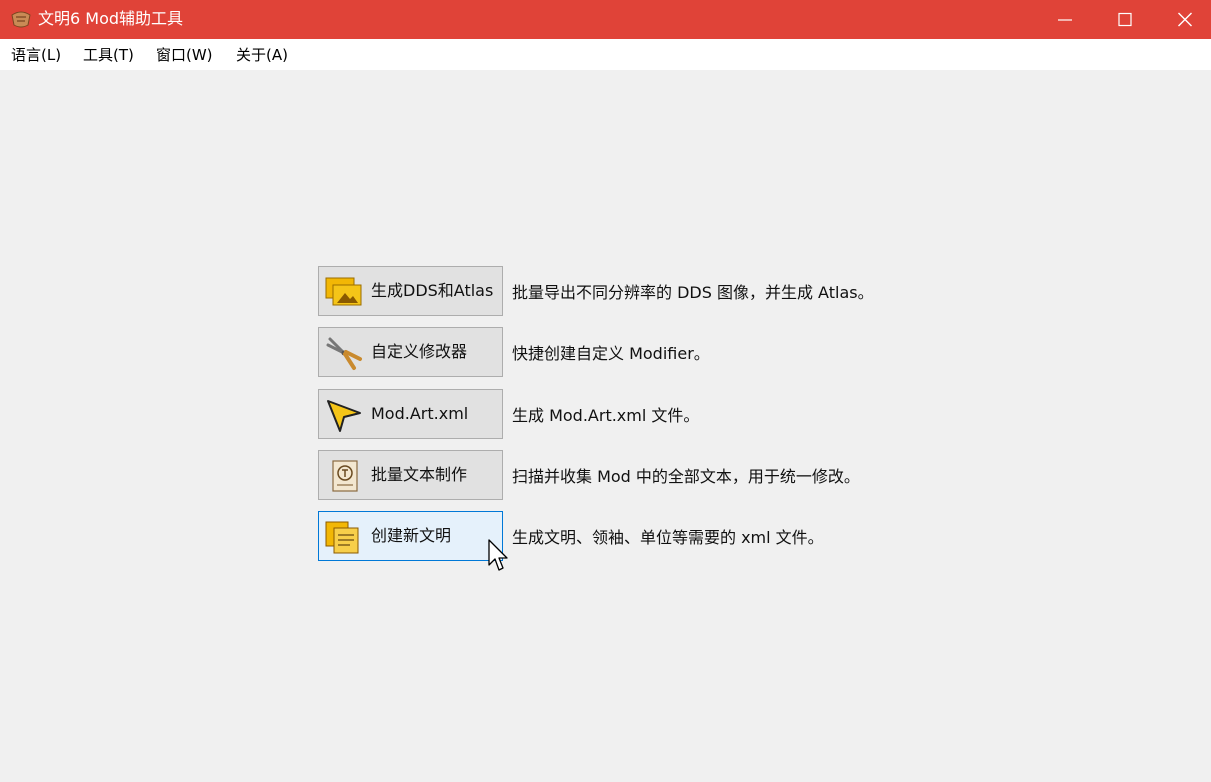 This screenshot has height=782, width=1211. What do you see at coordinates (419, 351) in the screenshot?
I see `button-label: 自定义修改器` at bounding box center [419, 351].